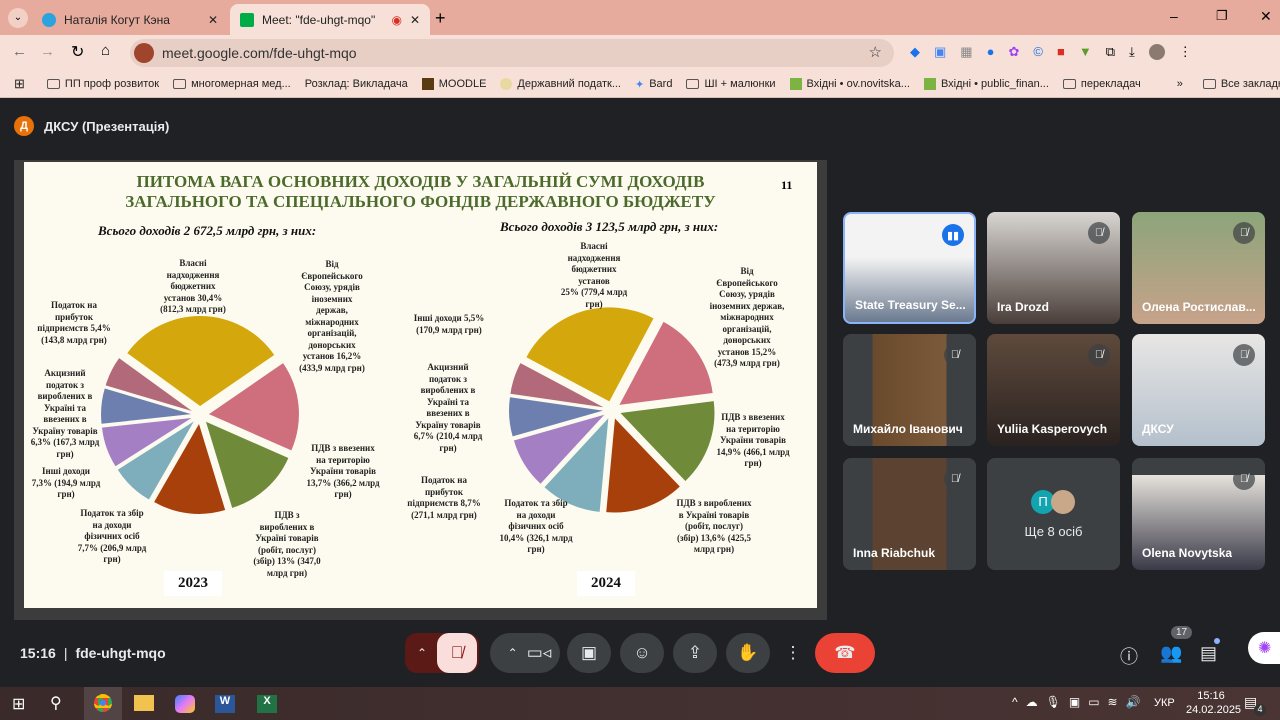 The width and height of the screenshot is (1280, 720). Describe the element at coordinates (1213, 703) in the screenshot. I see `clock: 15:16 24.02.2025` at that location.